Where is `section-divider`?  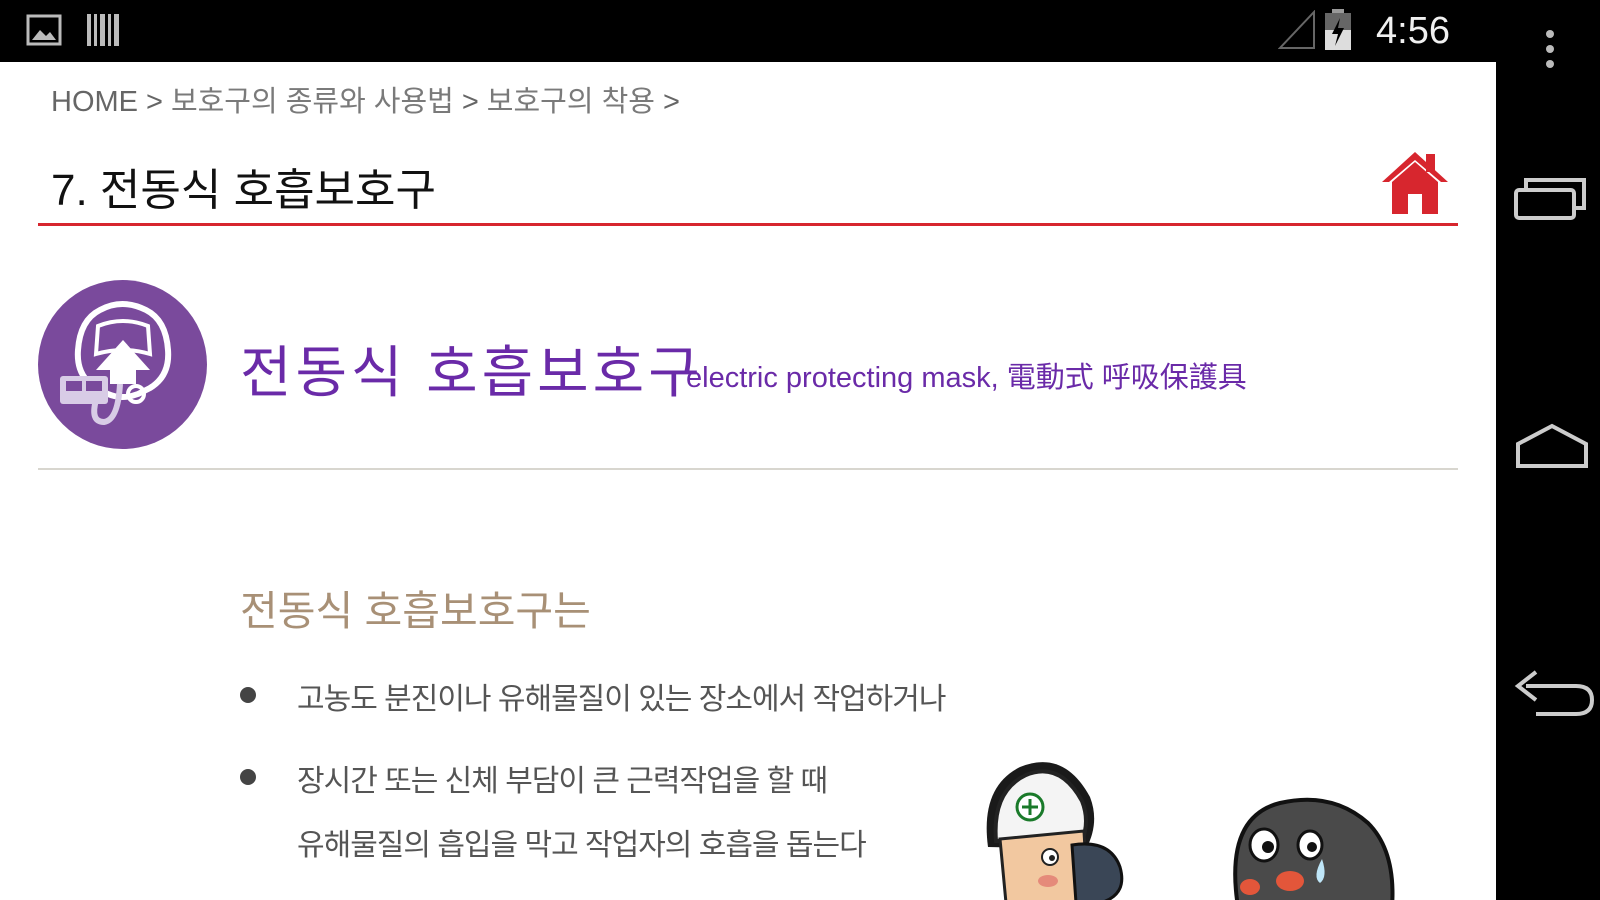 section-divider is located at coordinates (748, 469).